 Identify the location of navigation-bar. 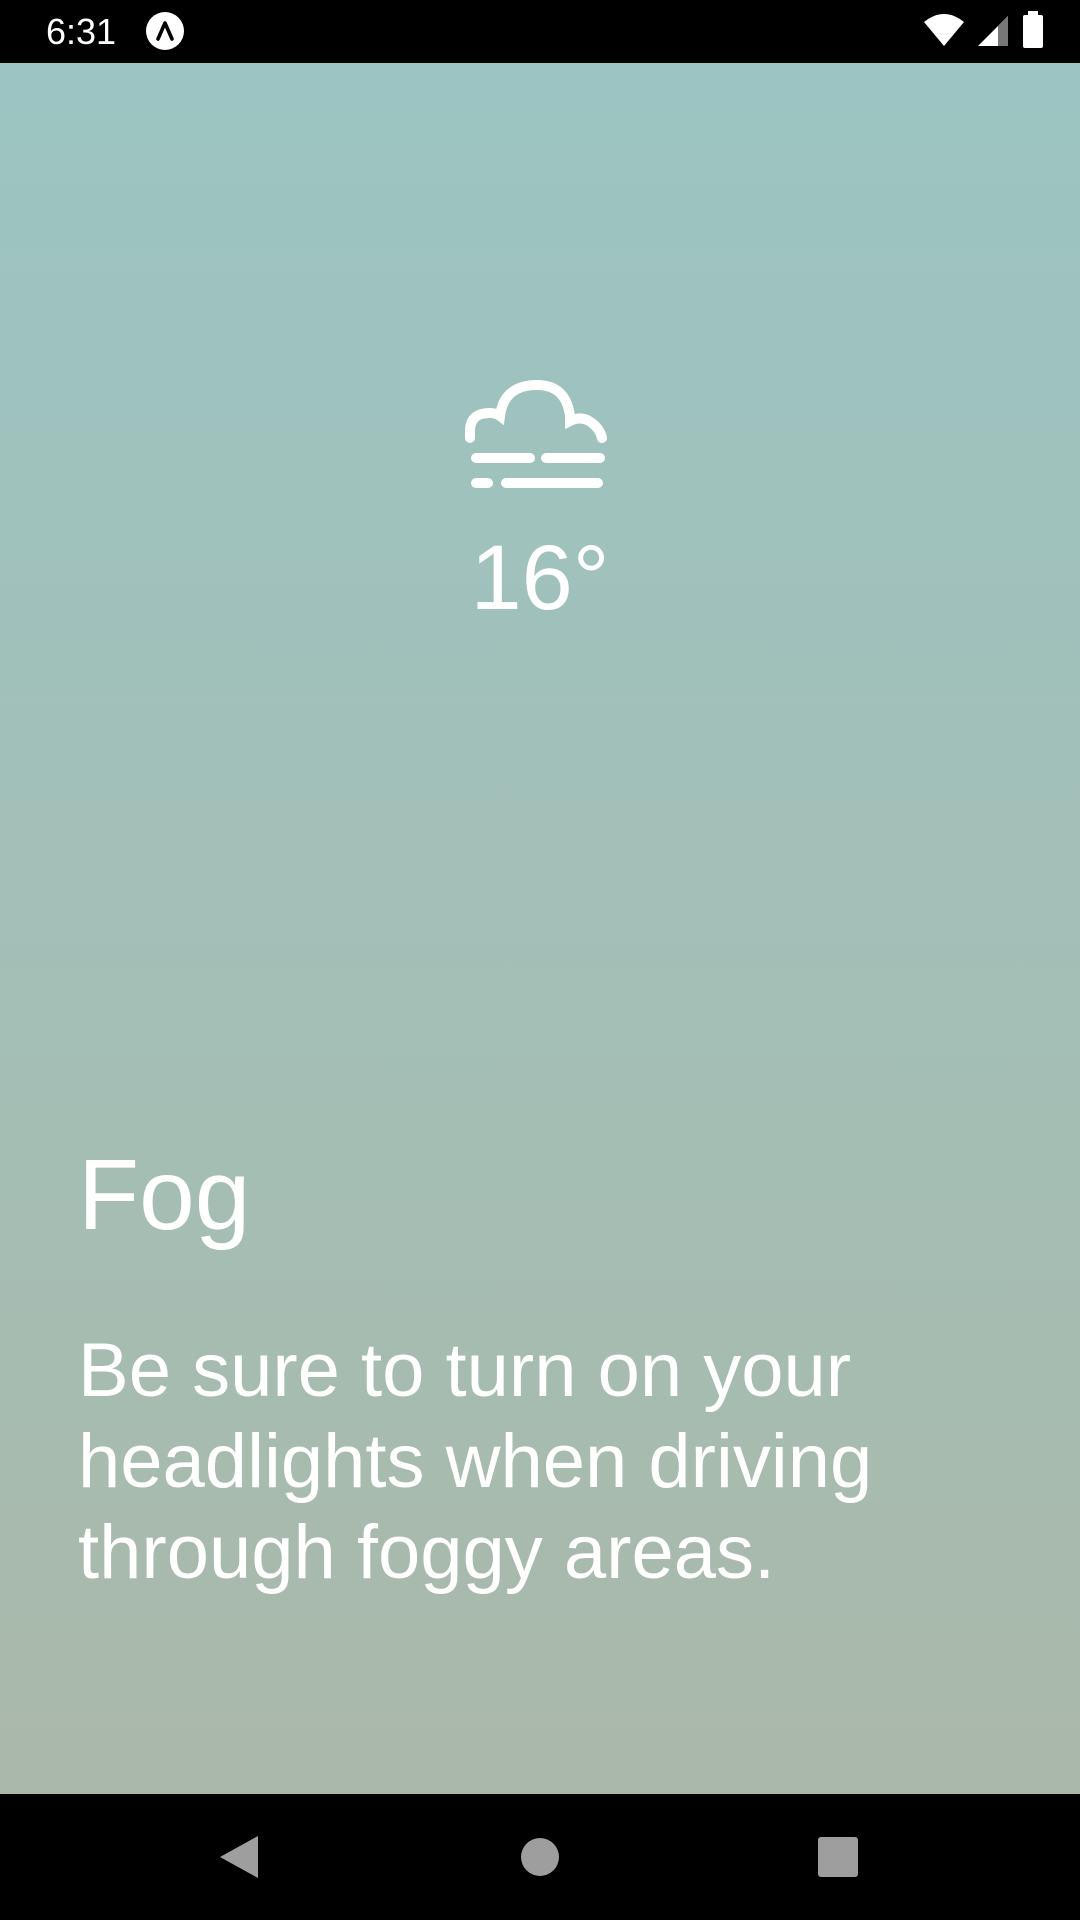
(540, 1857).